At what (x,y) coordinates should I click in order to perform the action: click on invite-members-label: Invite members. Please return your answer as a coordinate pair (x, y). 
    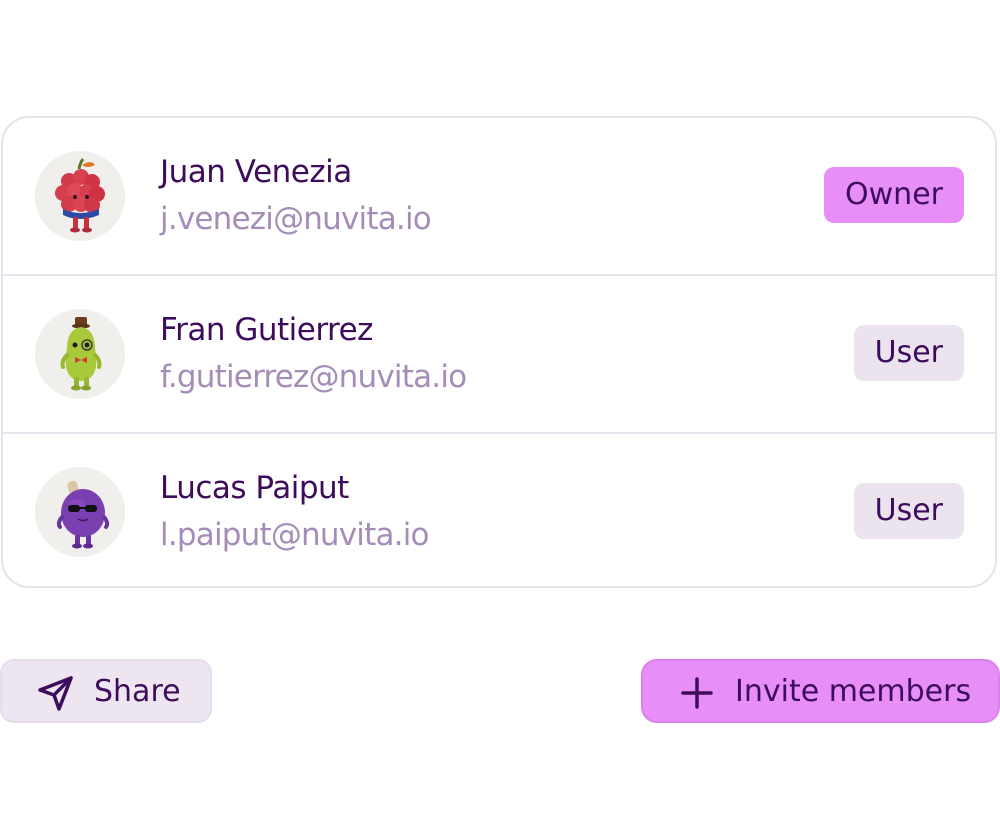
    Looking at the image, I should click on (853, 691).